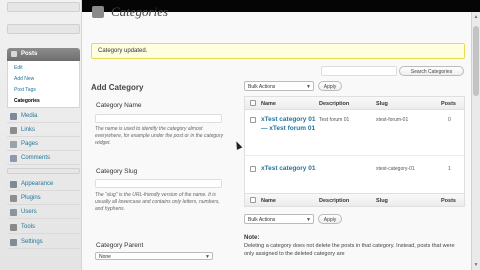  What do you see at coordinates (13, 144) in the screenshot?
I see `pages-icon` at bounding box center [13, 144].